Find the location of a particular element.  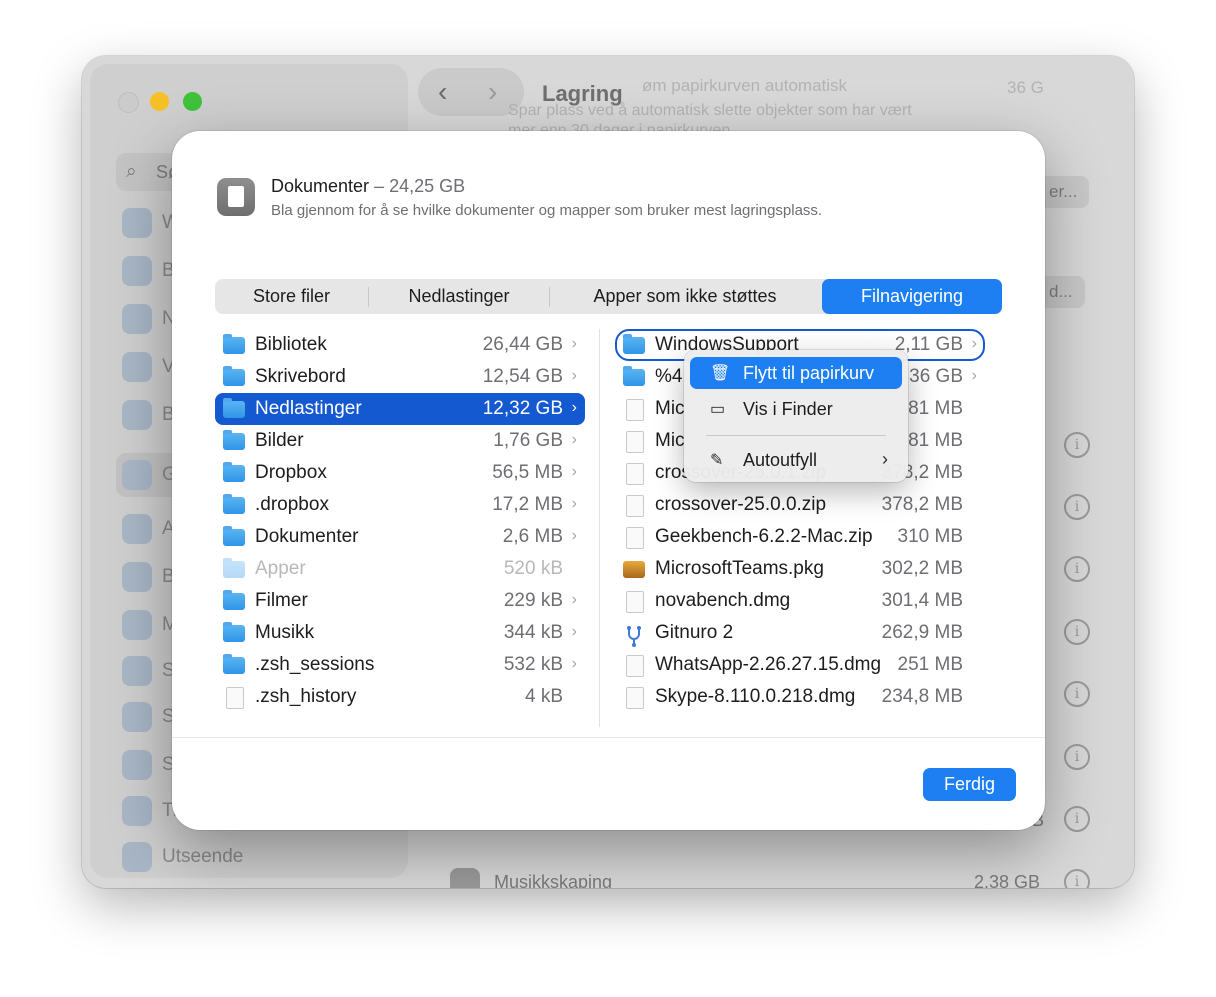

row-size: 17,2 MB is located at coordinates (527, 504).